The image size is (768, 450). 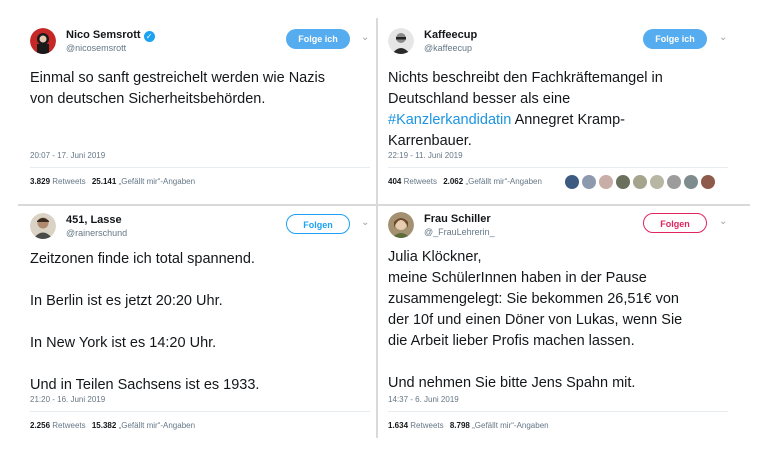 What do you see at coordinates (448, 48) in the screenshot?
I see `user-handle: @kaffeecup` at bounding box center [448, 48].